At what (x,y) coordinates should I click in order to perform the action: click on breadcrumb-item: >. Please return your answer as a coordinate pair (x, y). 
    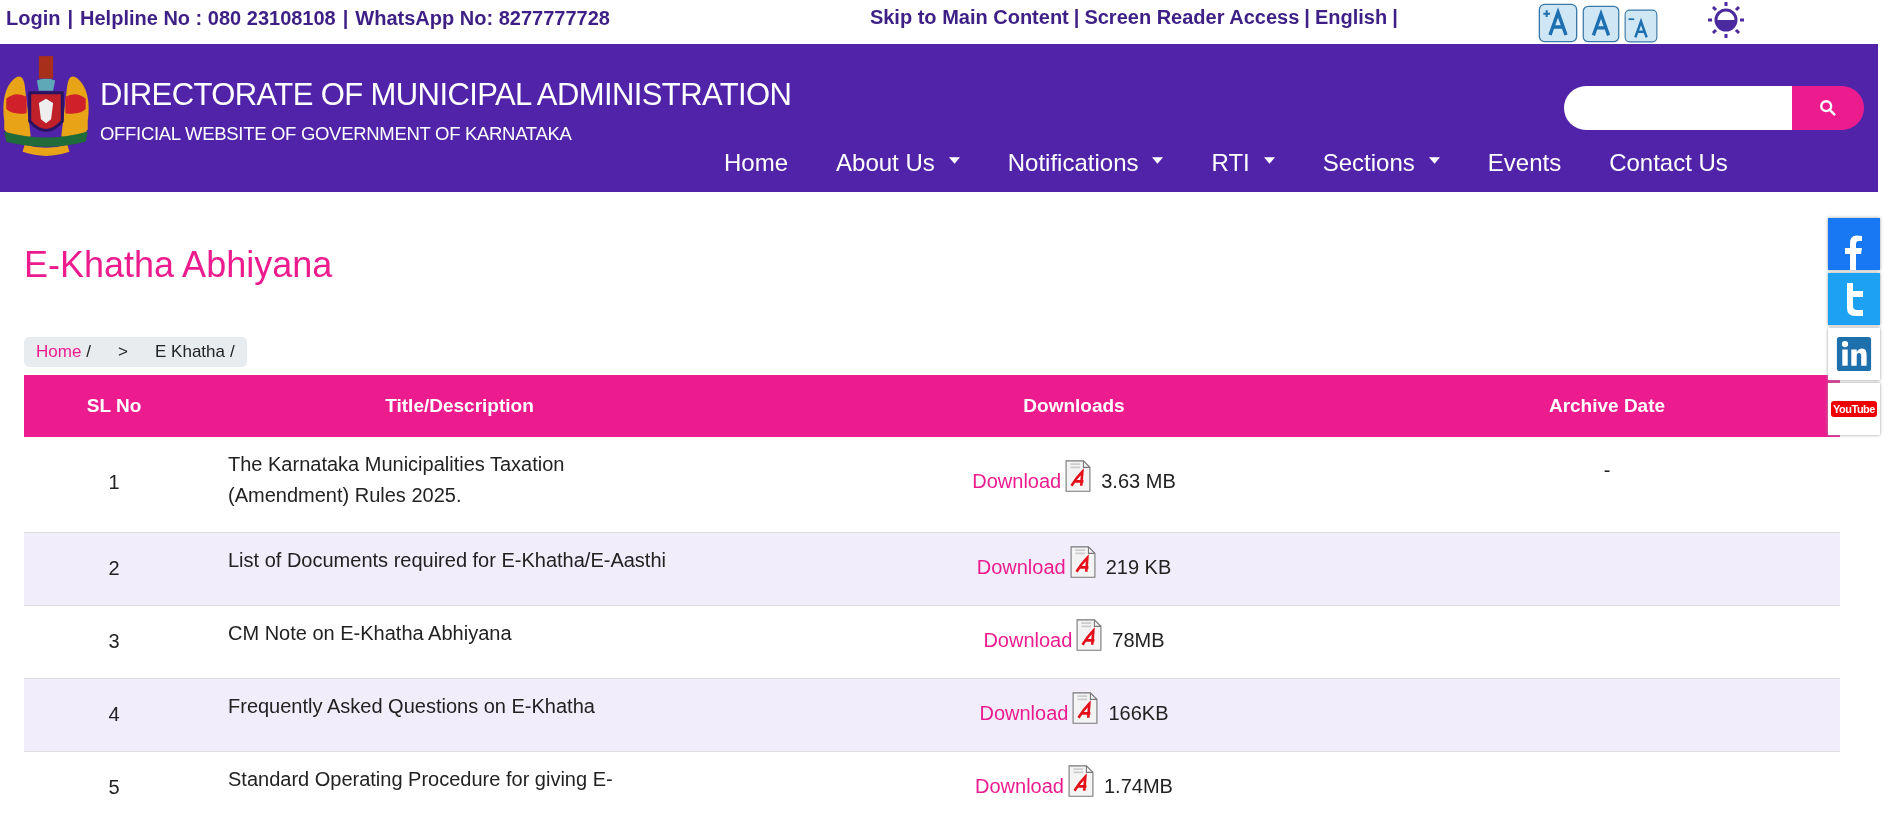
    Looking at the image, I should click on (123, 352).